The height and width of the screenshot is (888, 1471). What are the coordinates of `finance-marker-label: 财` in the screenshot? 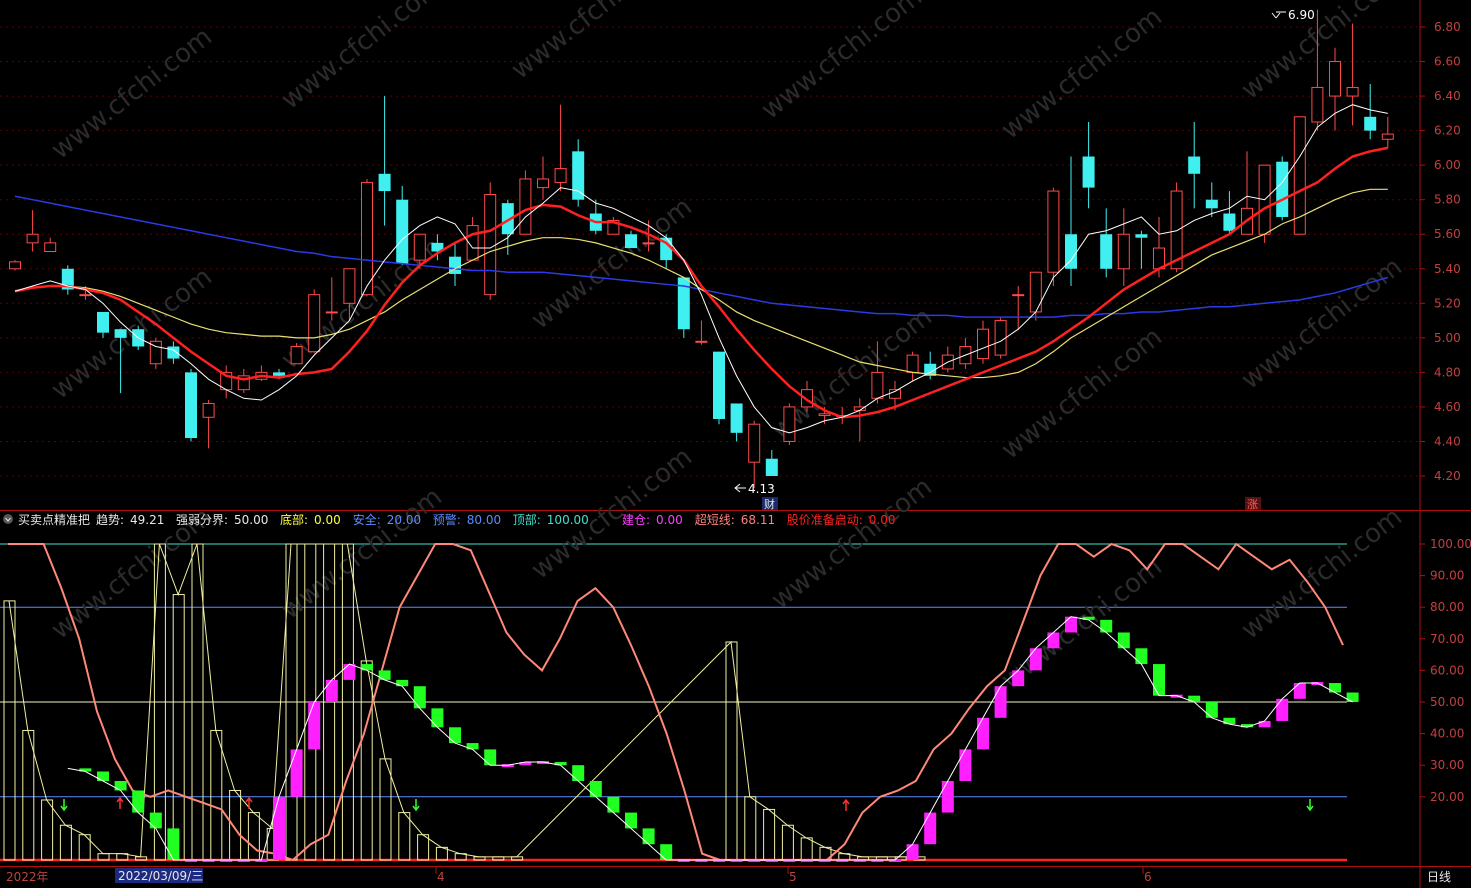 It's located at (769, 504).